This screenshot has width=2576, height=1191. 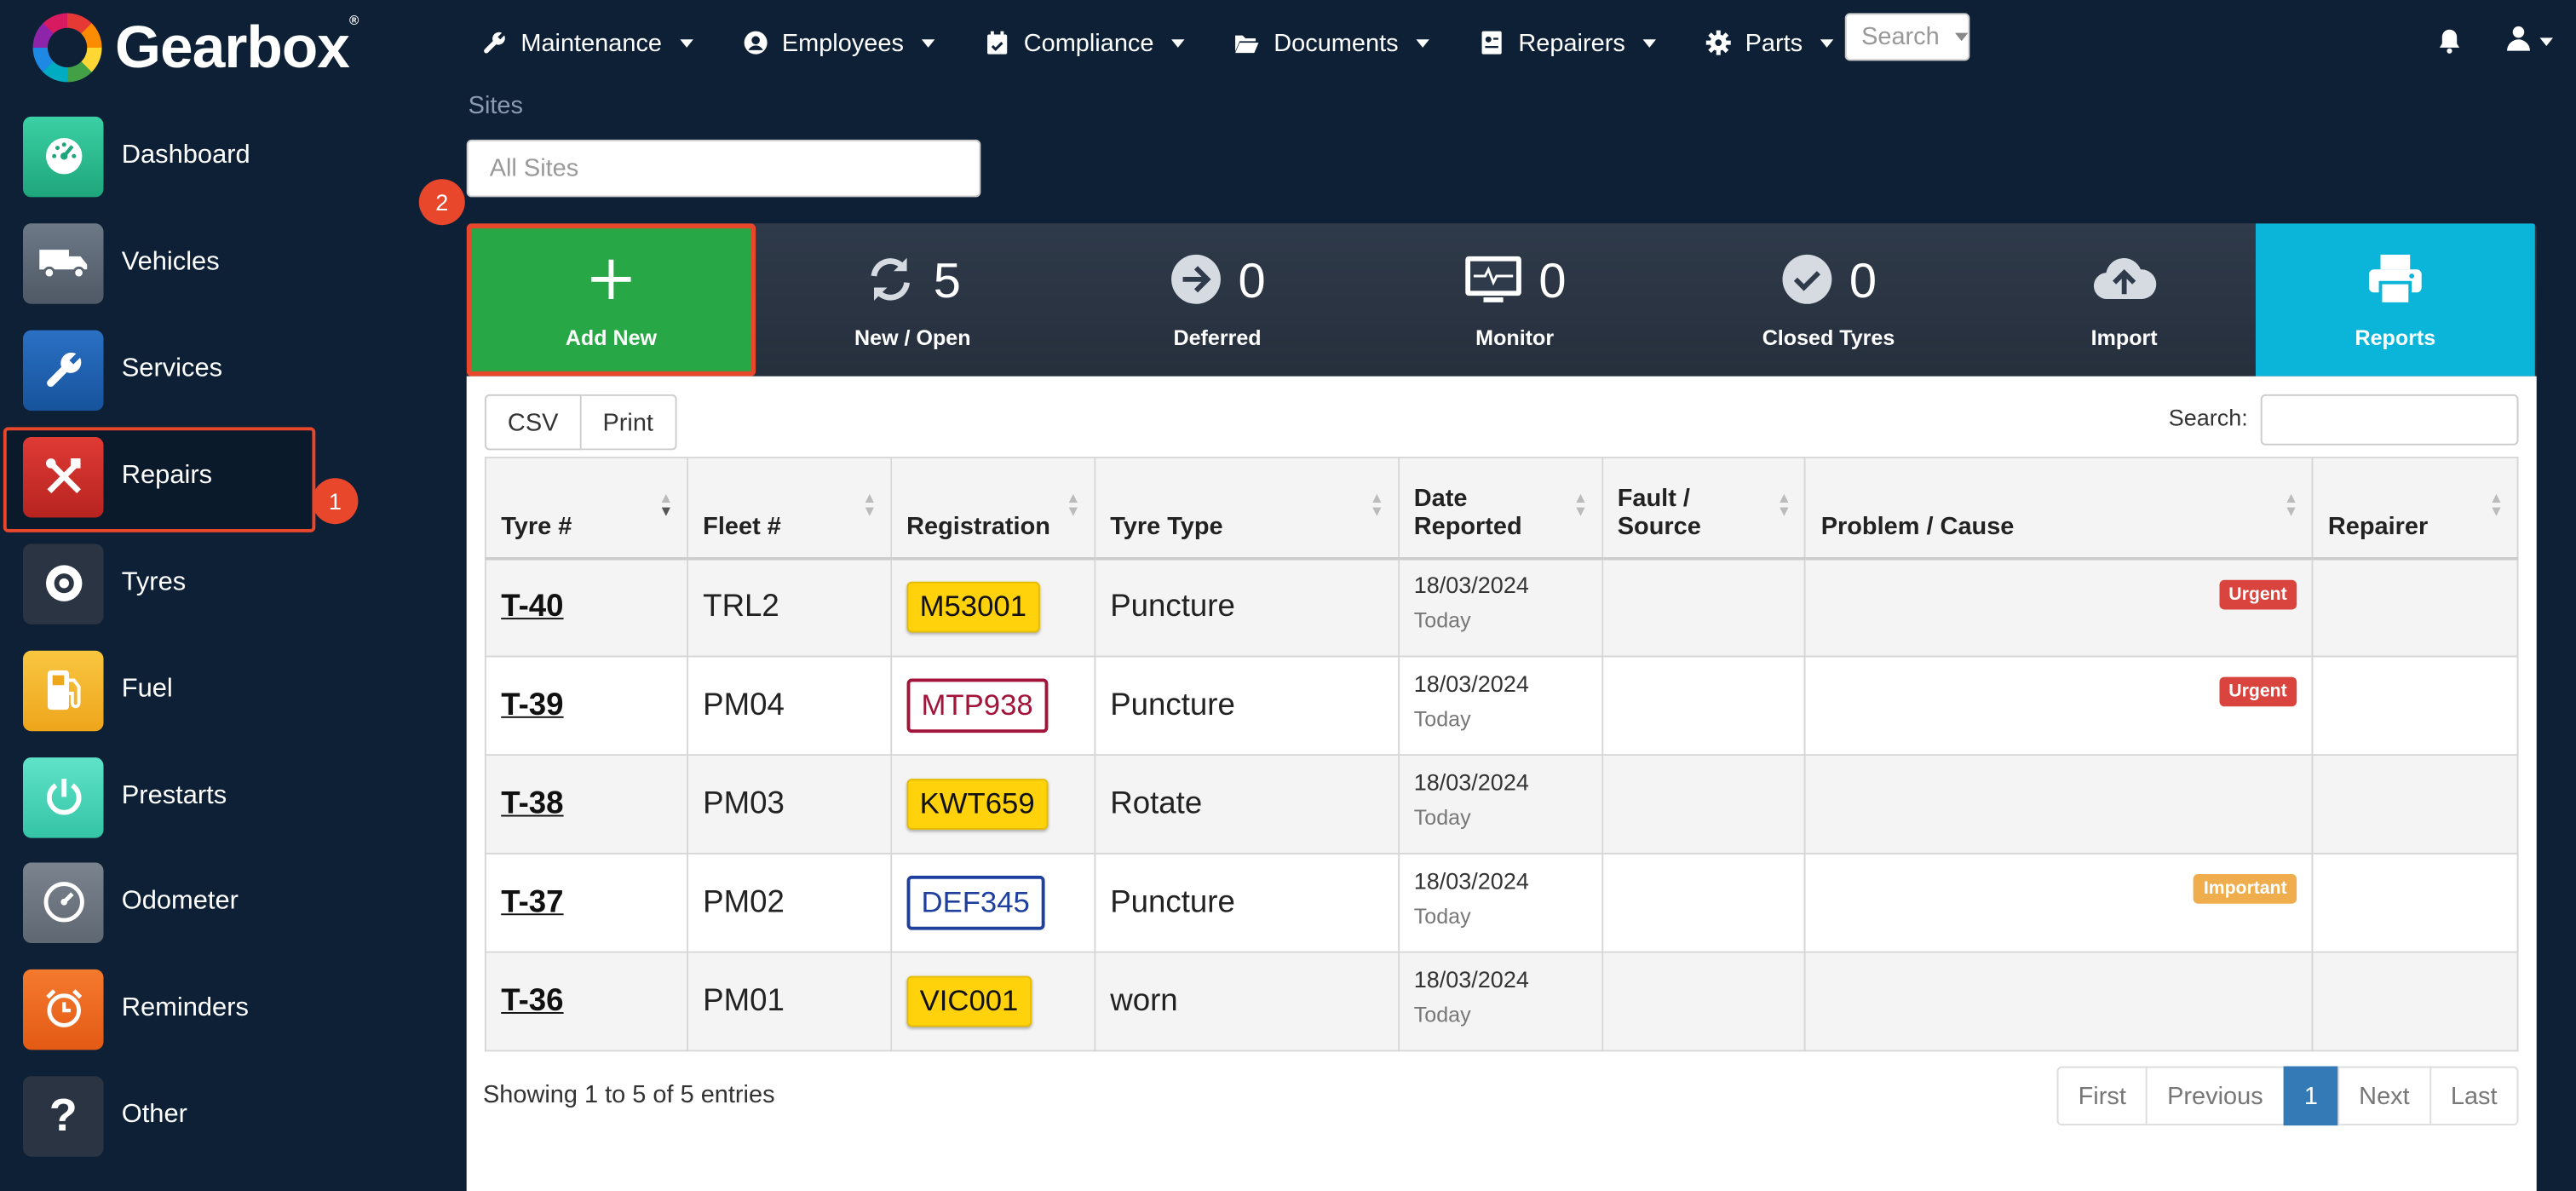 I want to click on pagination-first: First, so click(x=2102, y=1096).